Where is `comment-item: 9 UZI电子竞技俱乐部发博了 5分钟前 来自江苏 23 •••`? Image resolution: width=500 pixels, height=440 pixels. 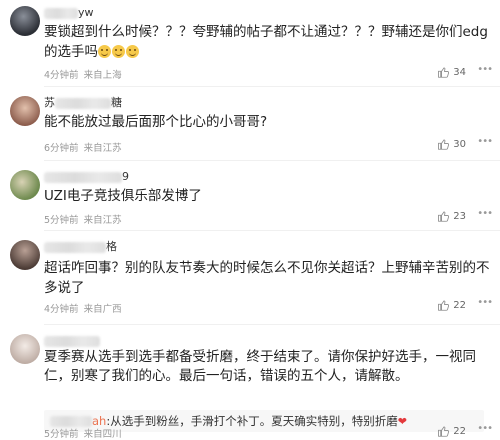 comment-item: 9 UZI电子竞技俱乐部发博了 5分钟前 来自江苏 23 ••• is located at coordinates (250, 198).